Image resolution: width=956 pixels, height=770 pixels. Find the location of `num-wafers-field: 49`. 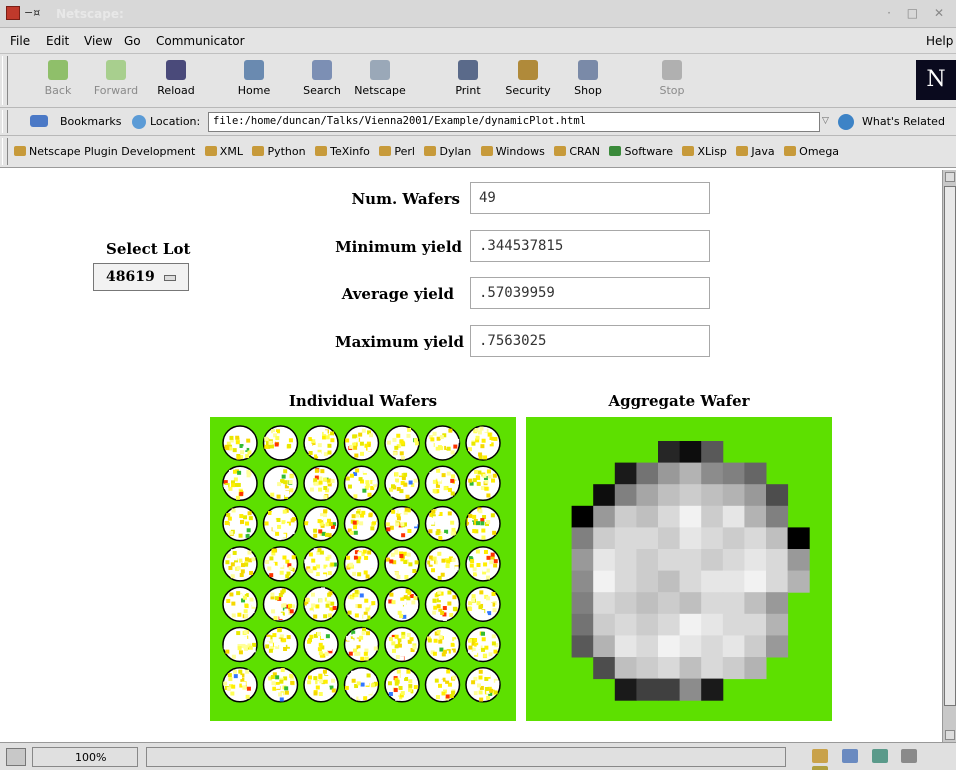

num-wafers-field: 49 is located at coordinates (590, 198).